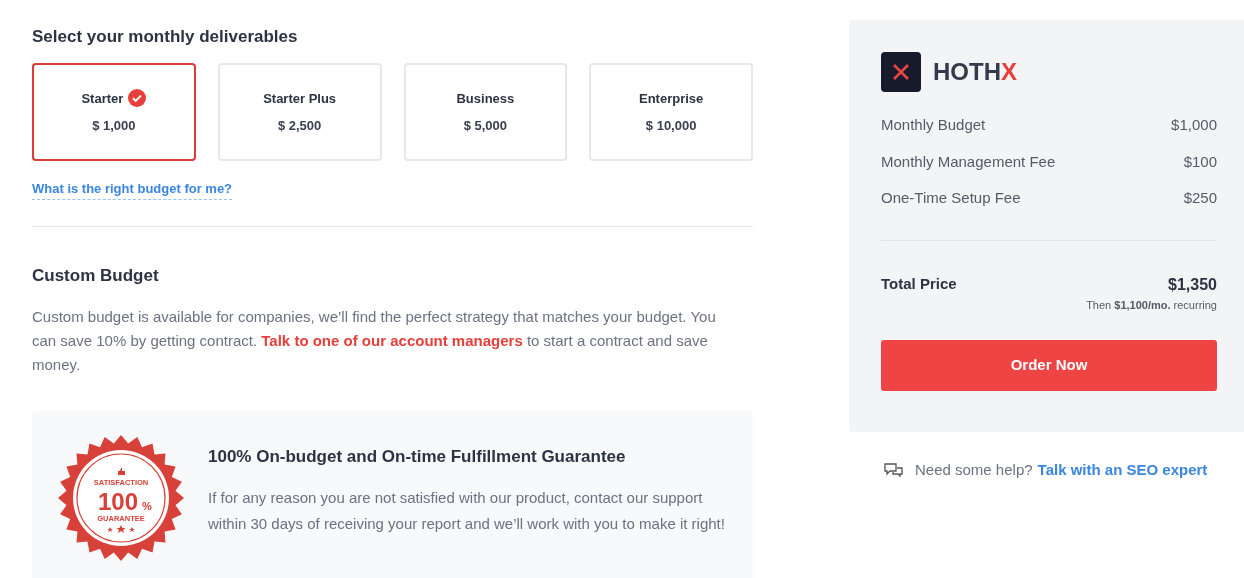 The height and width of the screenshot is (578, 1244). I want to click on total-label: Total Price, so click(919, 283).